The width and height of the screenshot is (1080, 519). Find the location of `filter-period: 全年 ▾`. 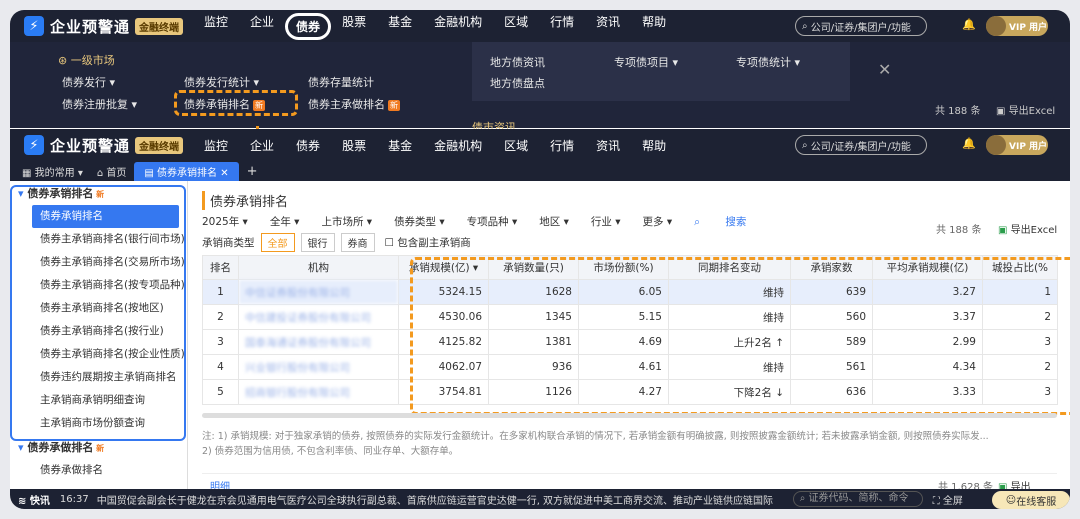

filter-period: 全年 ▾ is located at coordinates (285, 221).